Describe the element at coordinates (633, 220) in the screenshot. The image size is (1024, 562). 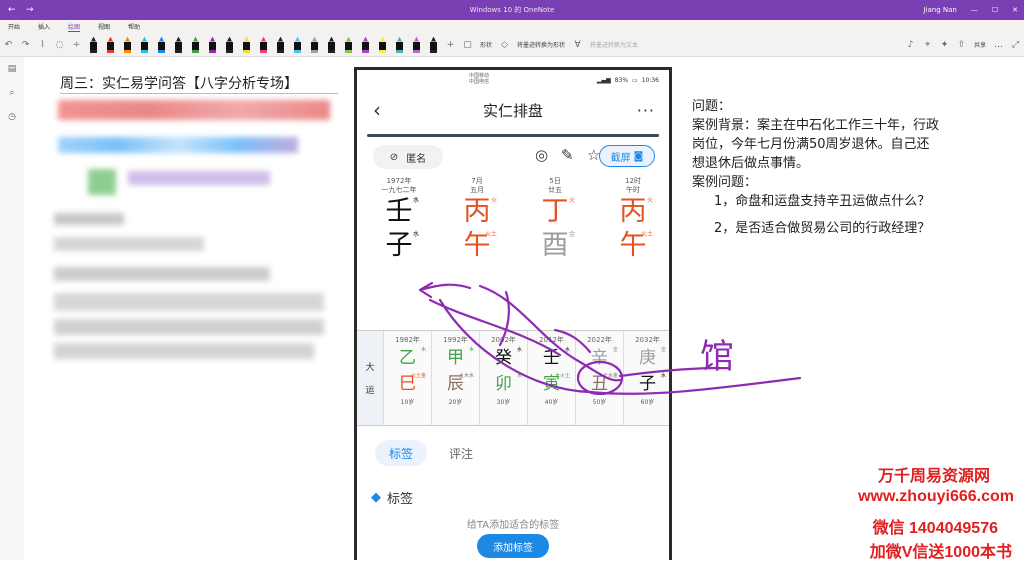
I see `pillar-column: 12时 午时丙火午火土` at that location.